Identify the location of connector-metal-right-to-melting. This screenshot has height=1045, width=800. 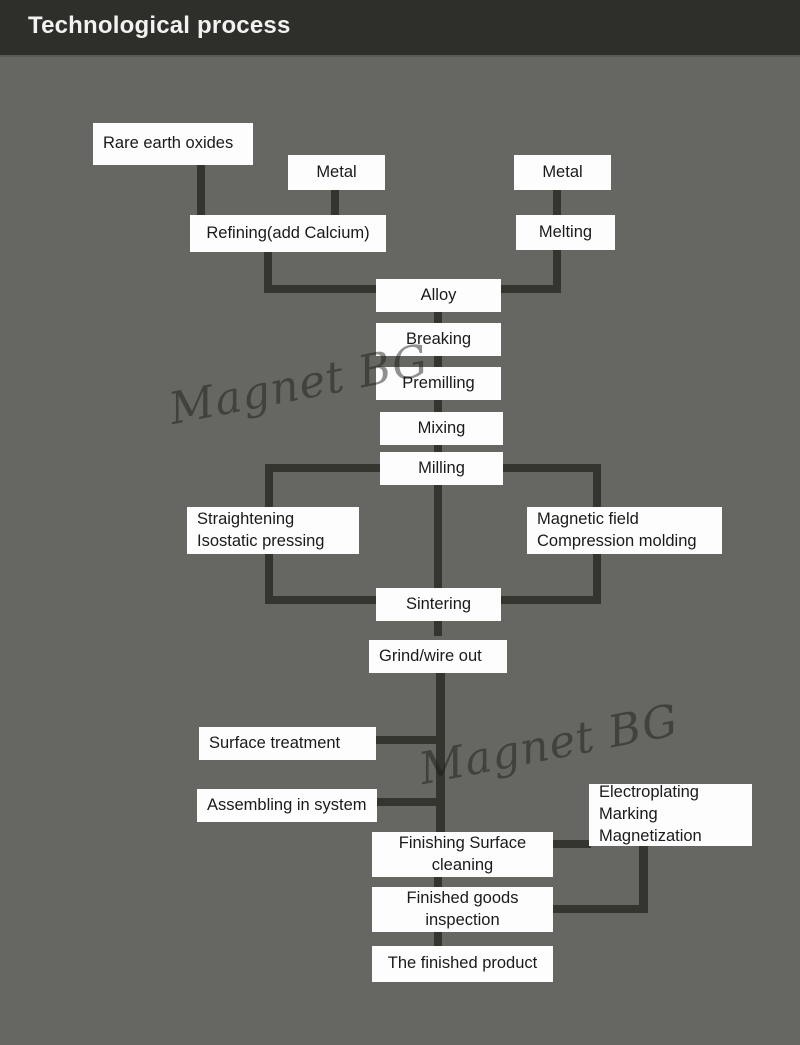
(557, 203).